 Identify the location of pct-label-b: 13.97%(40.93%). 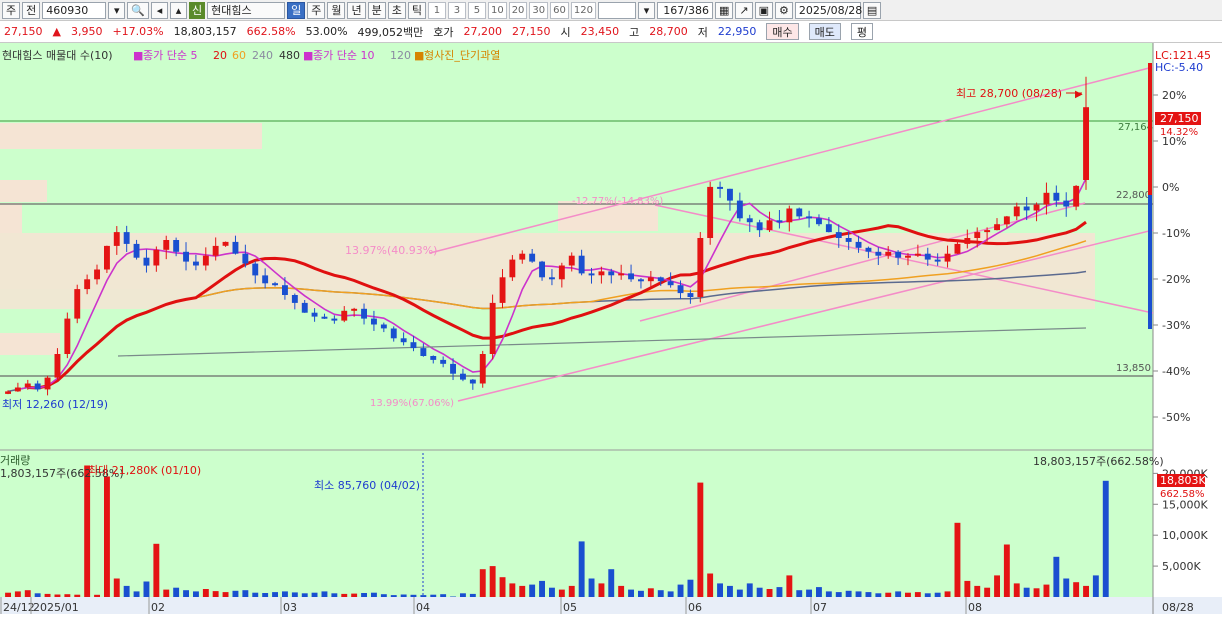
(391, 250).